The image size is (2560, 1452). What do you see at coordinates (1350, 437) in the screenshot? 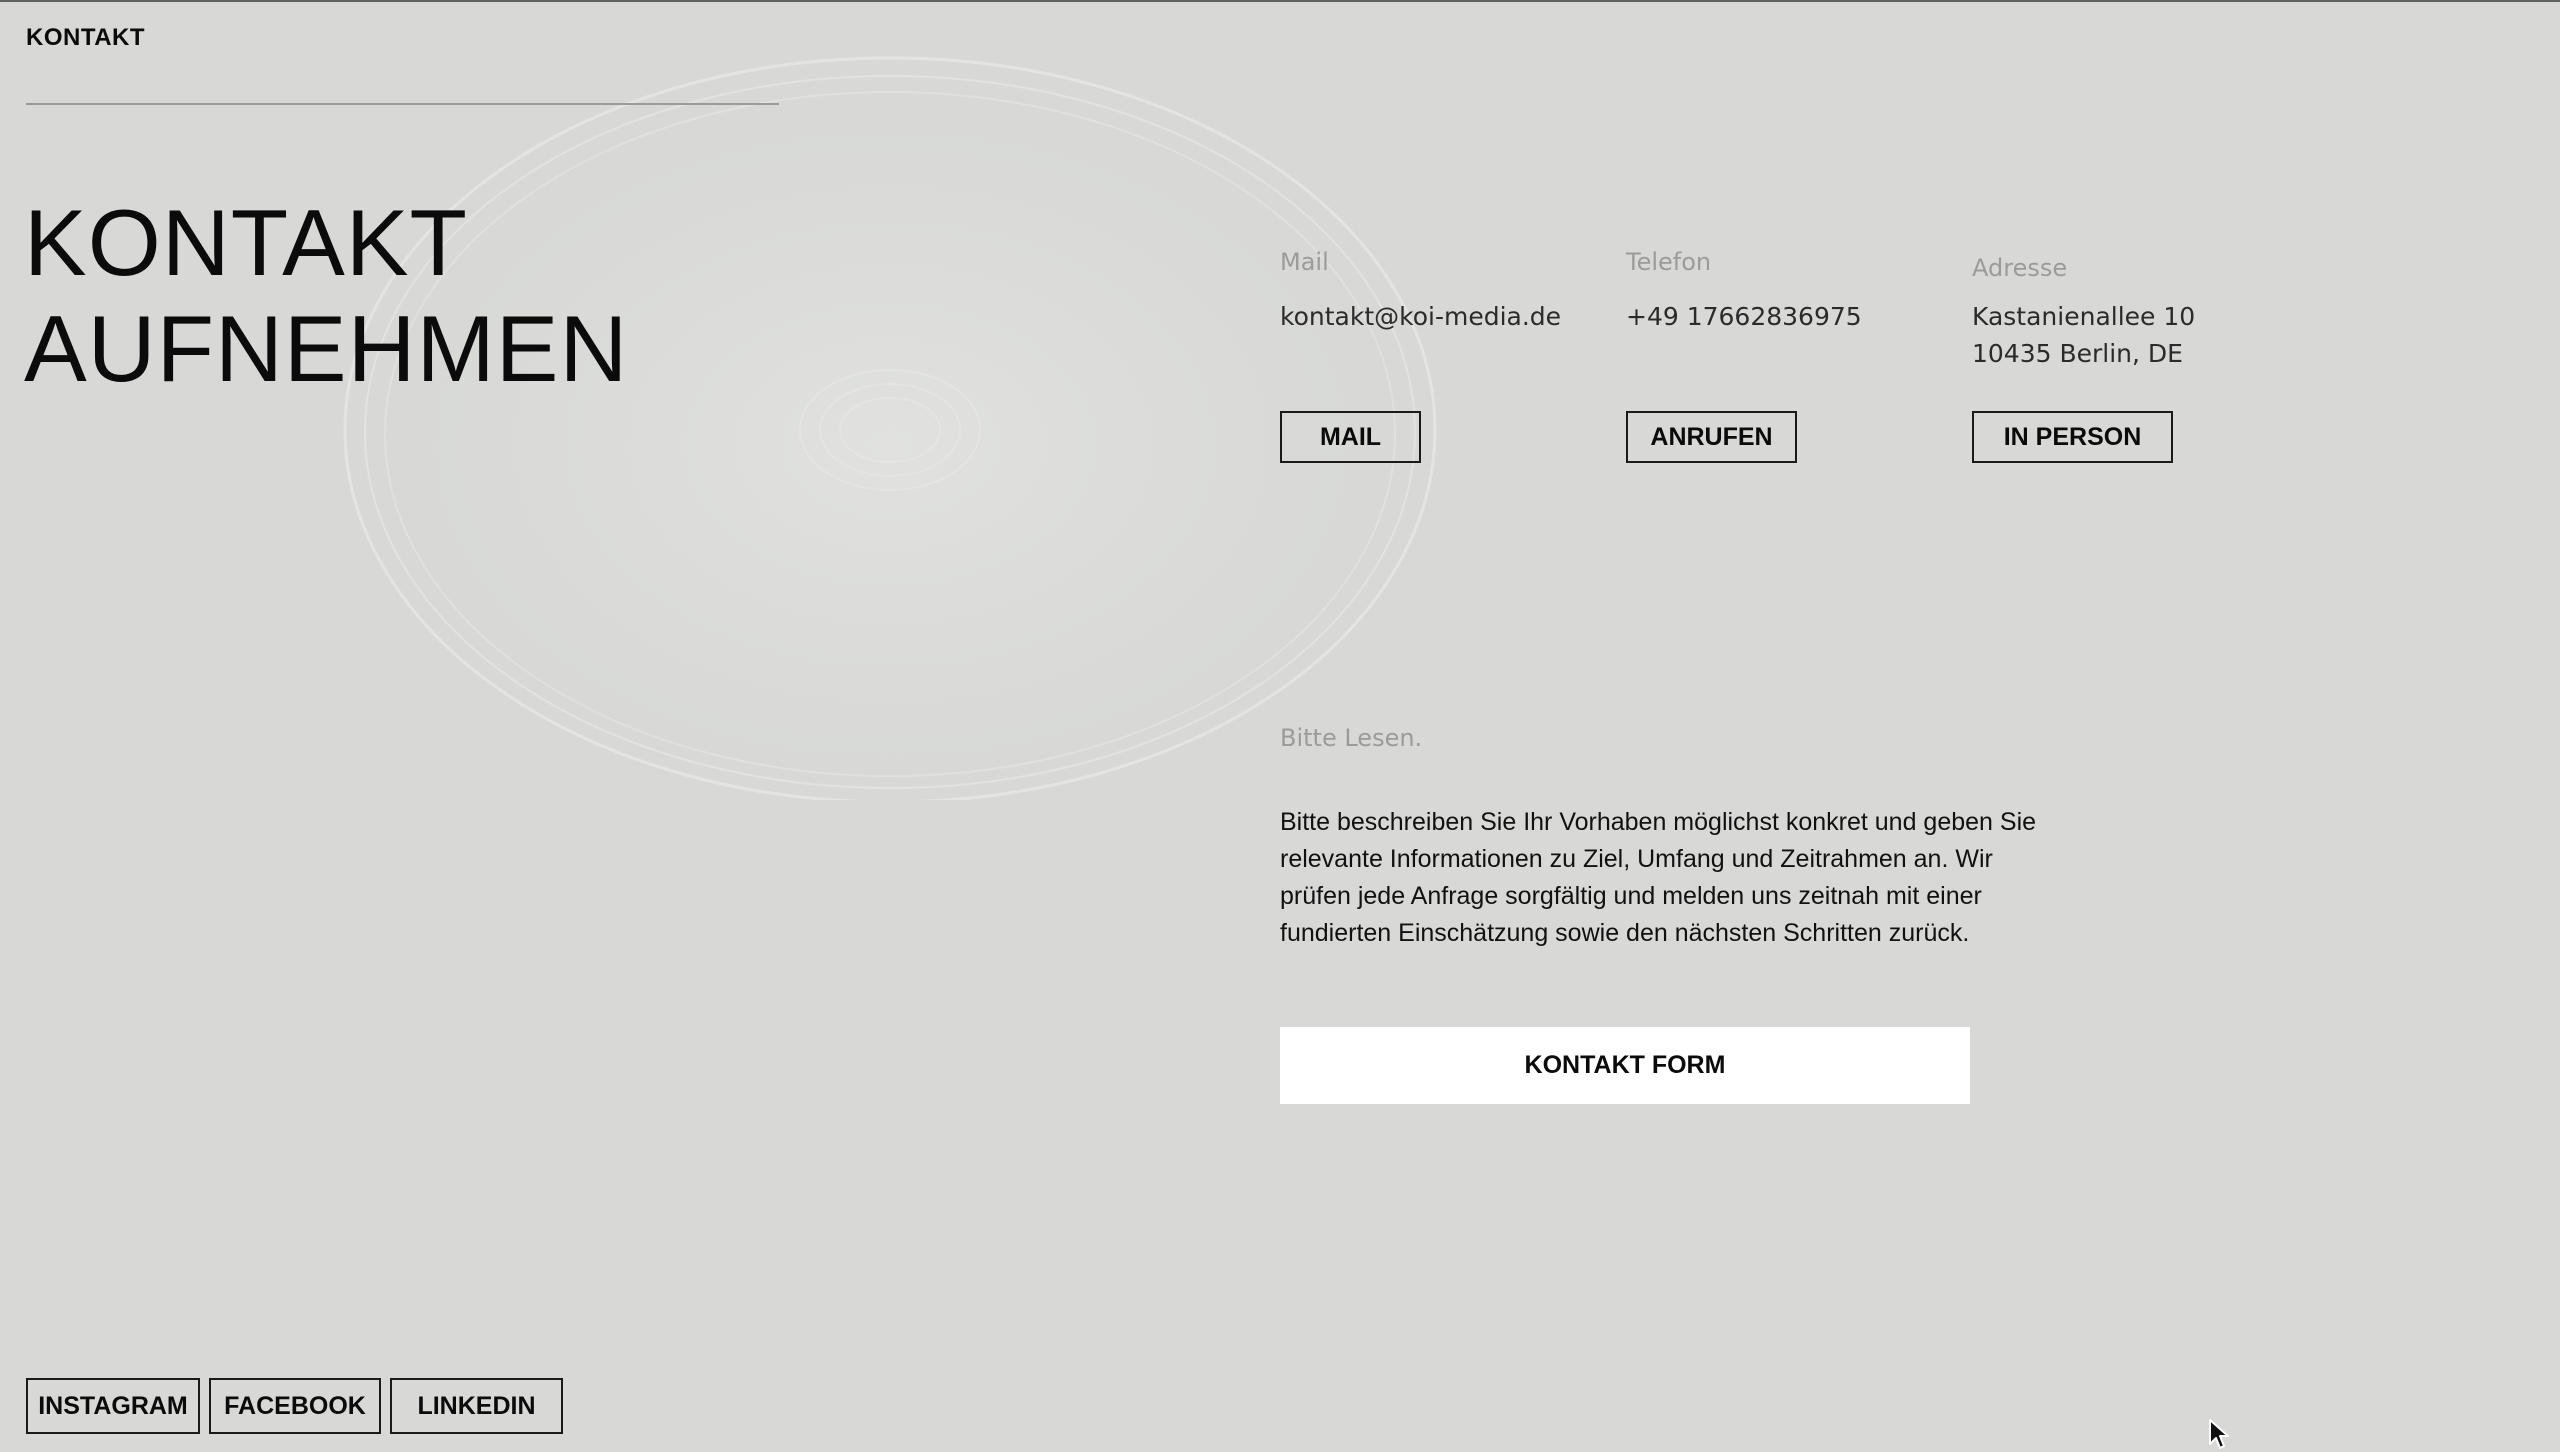
I see `mail-button: MAIL` at bounding box center [1350, 437].